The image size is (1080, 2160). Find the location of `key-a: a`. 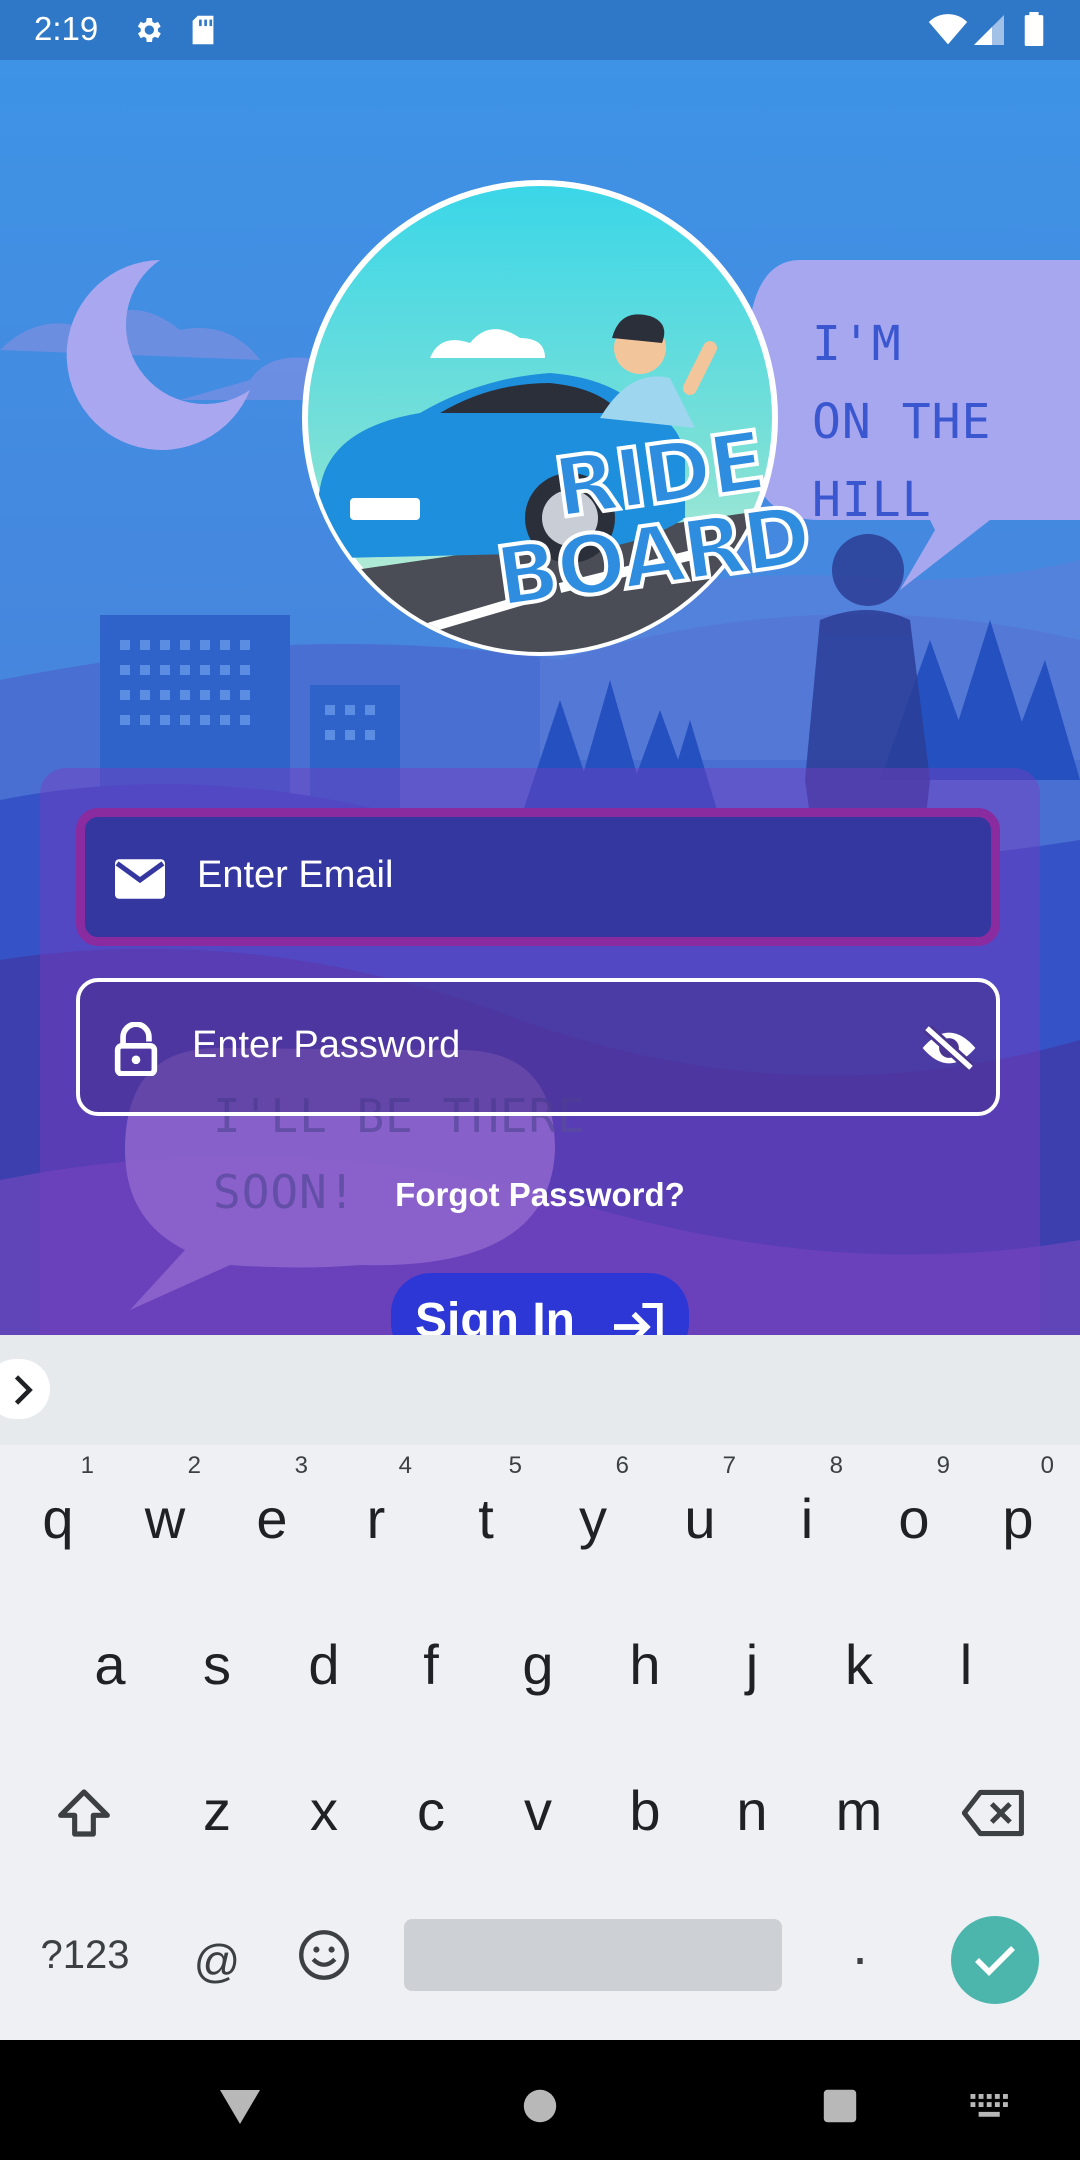

key-a: a is located at coordinates (110, 1665).